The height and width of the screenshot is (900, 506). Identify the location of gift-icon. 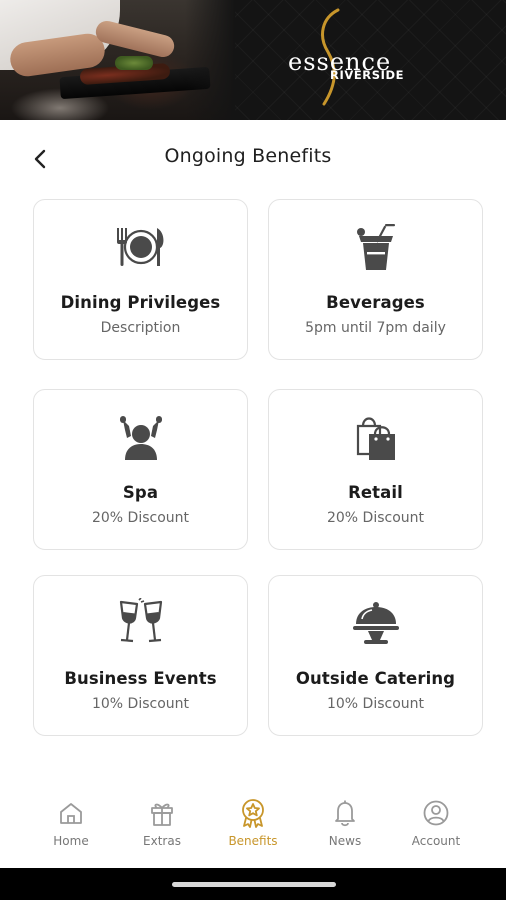
(162, 814).